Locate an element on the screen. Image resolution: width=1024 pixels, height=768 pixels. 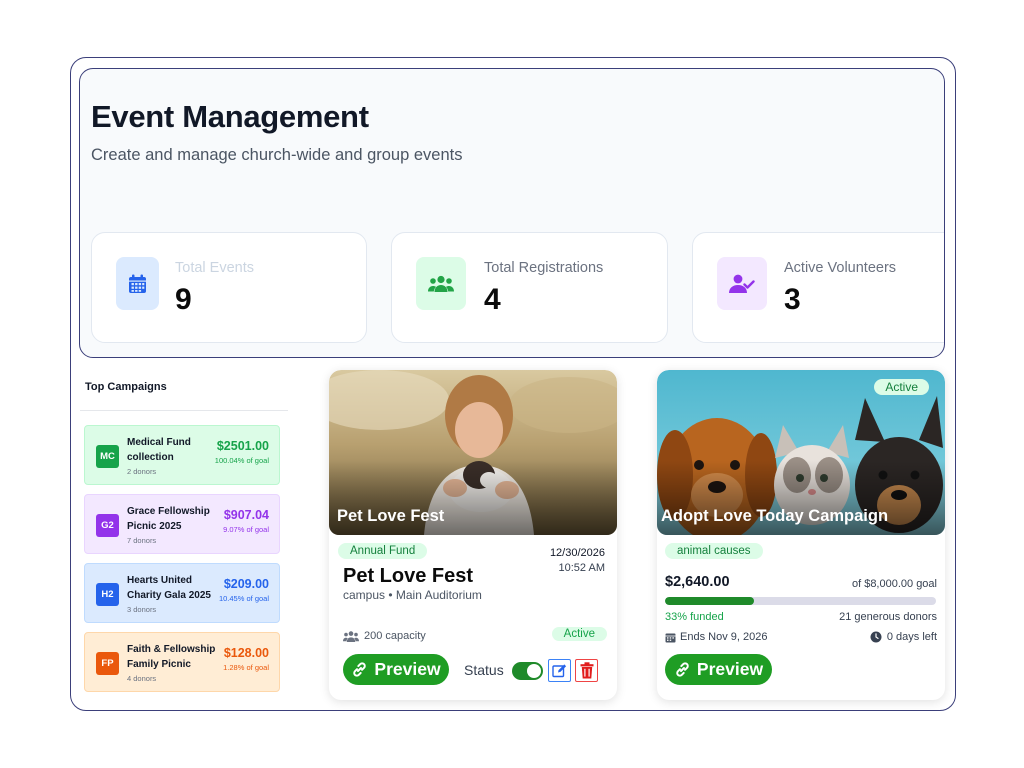
event-time: 10:52 AM is located at coordinates (581, 568).